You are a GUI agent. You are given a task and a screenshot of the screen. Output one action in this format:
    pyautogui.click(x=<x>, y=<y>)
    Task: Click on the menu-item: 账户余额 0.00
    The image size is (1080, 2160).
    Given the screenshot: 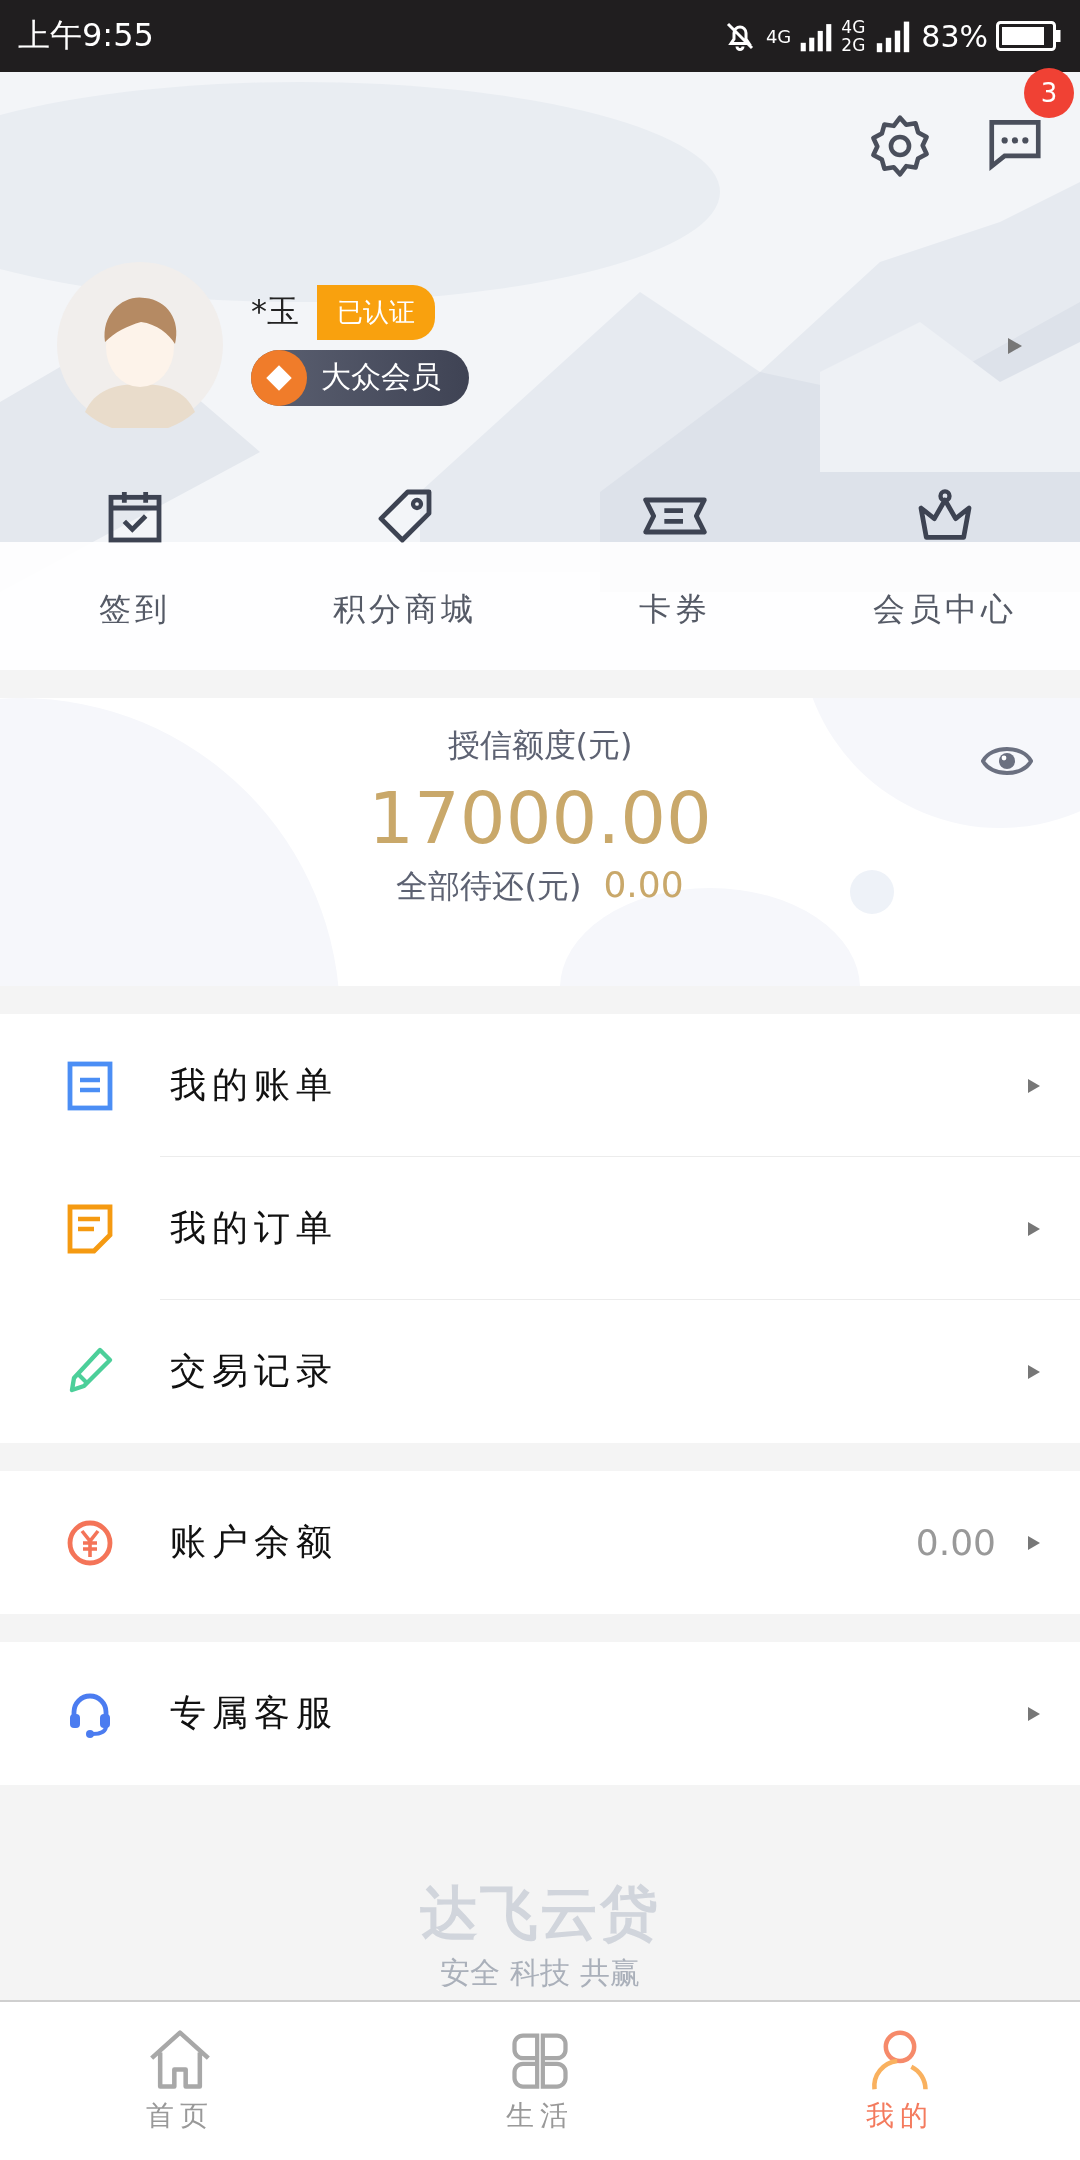 What is the action you would take?
    pyautogui.click(x=540, y=1542)
    